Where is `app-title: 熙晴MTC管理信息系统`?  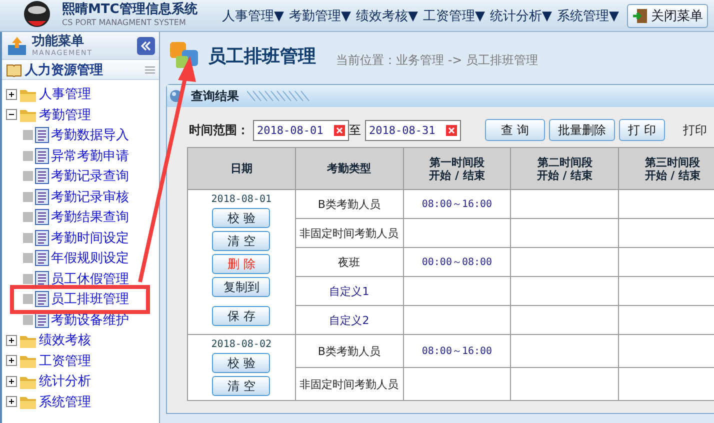
app-title: 熙晴MTC管理信息系统 is located at coordinates (130, 10).